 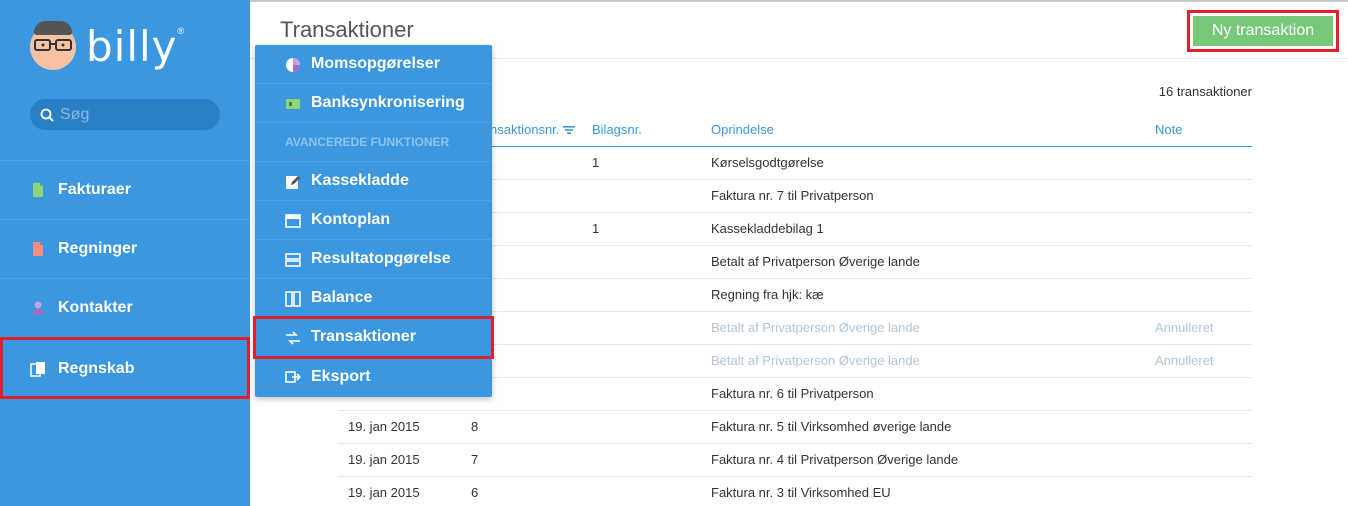 What do you see at coordinates (373, 376) in the screenshot?
I see `menu-item-eksport: Eksport` at bounding box center [373, 376].